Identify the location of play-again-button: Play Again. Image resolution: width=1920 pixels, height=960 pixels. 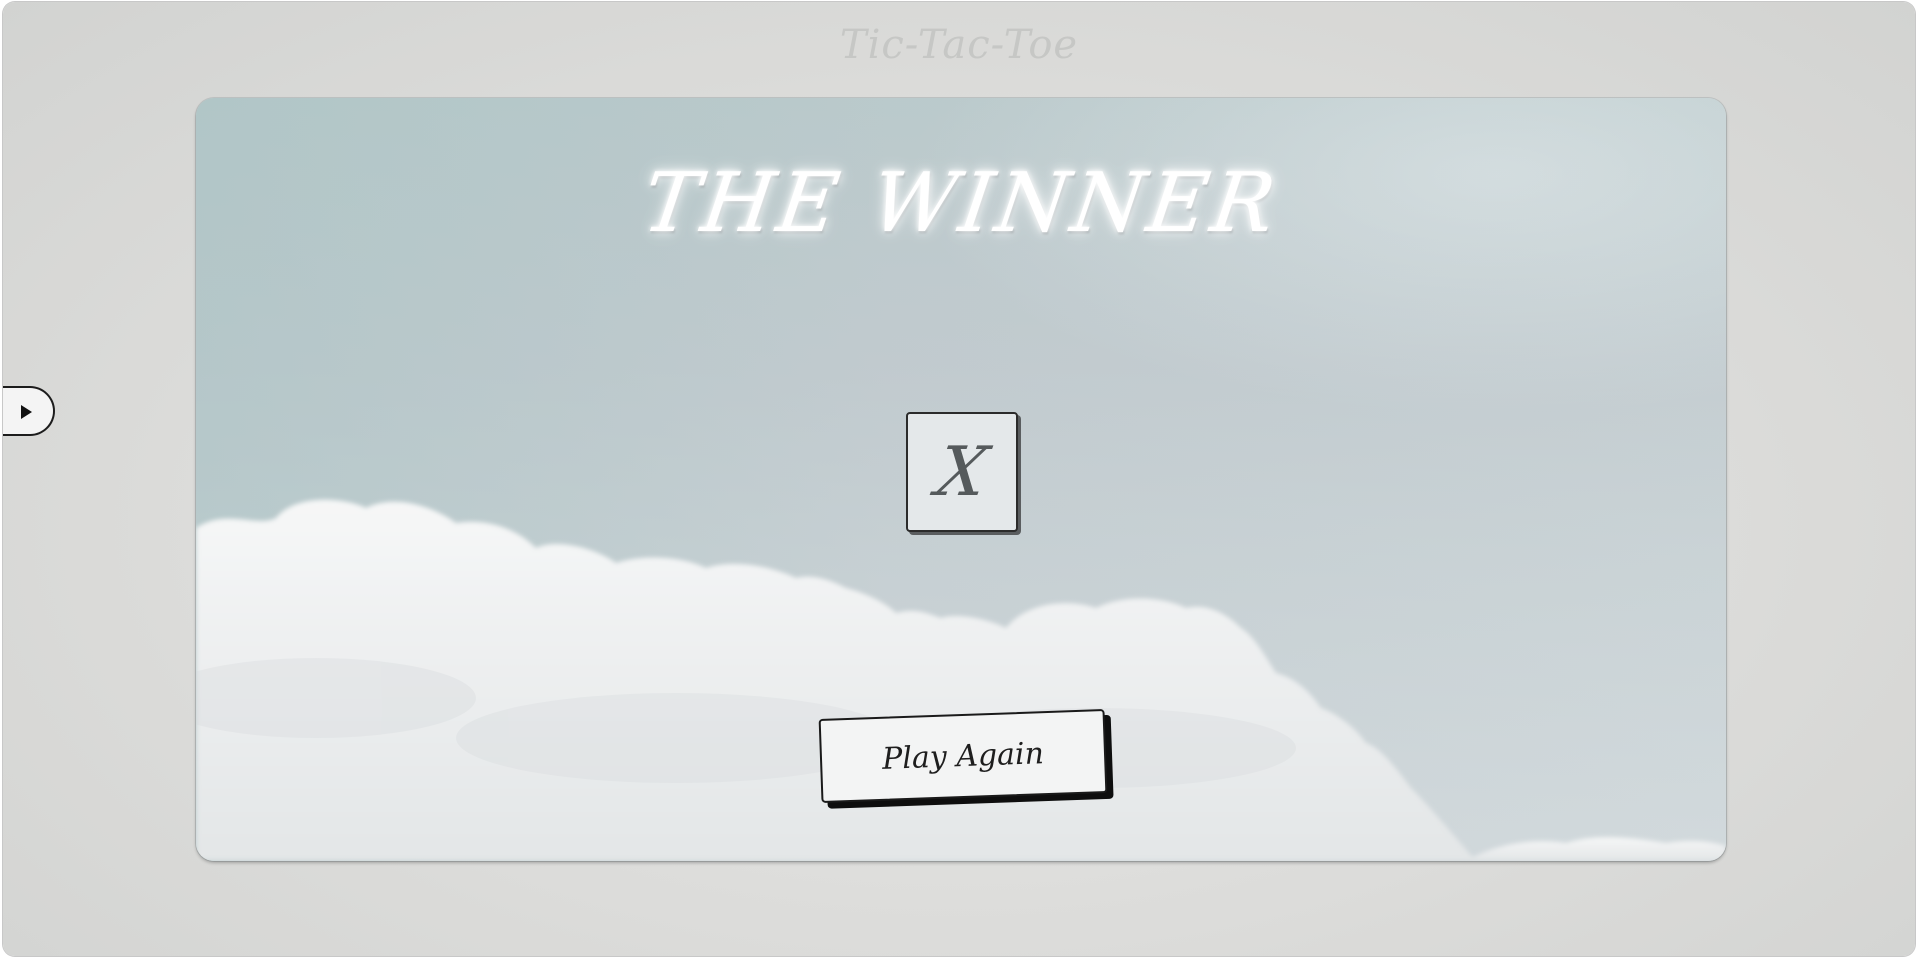
(963, 756).